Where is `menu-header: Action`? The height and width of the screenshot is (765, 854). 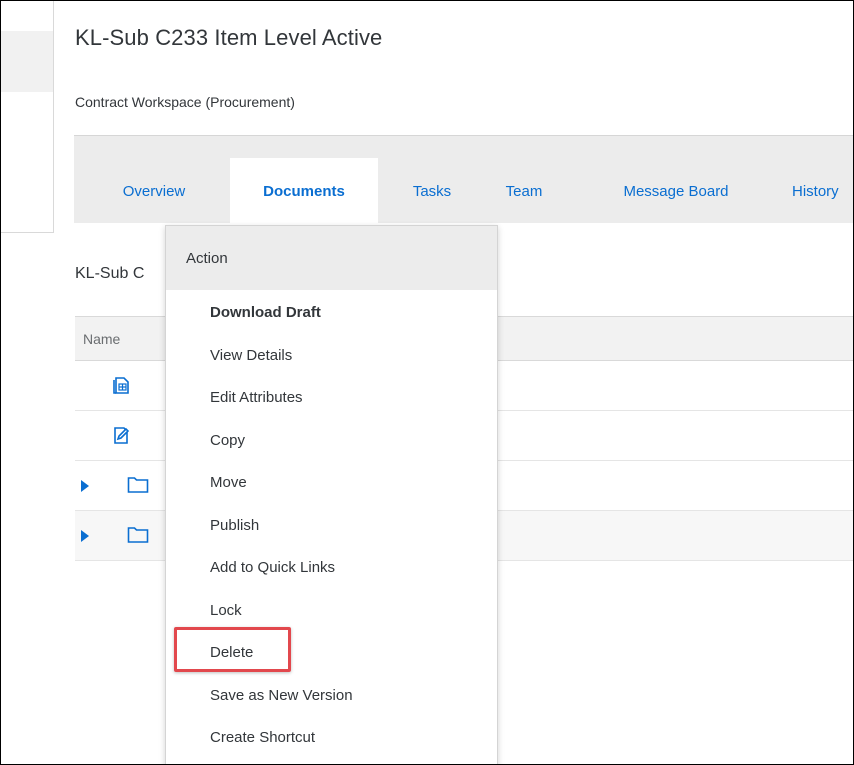
menu-header: Action is located at coordinates (331, 258).